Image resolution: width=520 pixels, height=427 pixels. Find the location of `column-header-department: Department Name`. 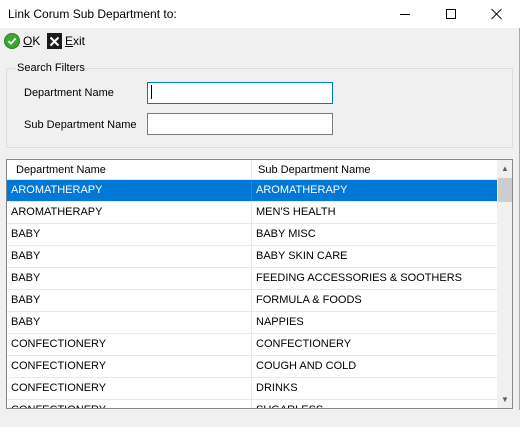

column-header-department: Department Name is located at coordinates (129, 170).